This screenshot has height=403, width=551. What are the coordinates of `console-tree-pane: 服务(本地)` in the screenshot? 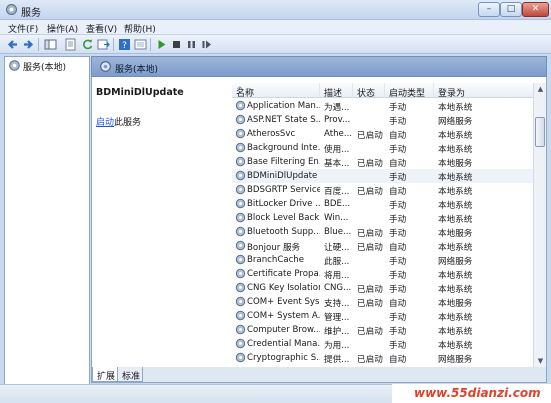 It's located at (47, 227).